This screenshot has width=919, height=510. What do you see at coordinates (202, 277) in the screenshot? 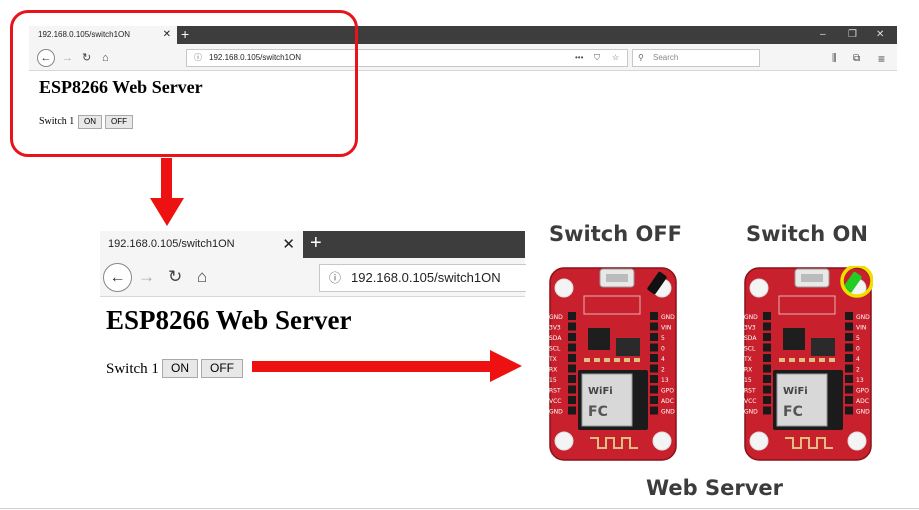
I see `zoom-home-icon: ⌂` at bounding box center [202, 277].